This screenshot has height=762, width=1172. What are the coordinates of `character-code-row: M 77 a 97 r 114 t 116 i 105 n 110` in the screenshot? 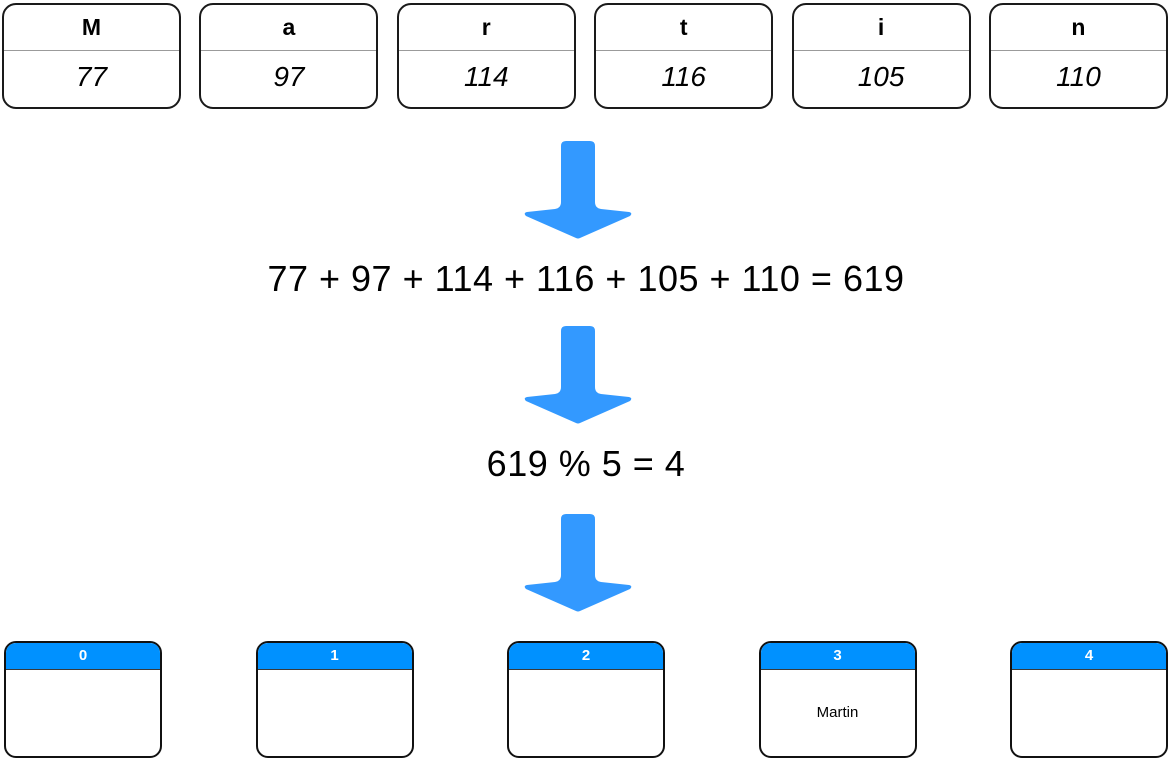 It's located at (585, 56).